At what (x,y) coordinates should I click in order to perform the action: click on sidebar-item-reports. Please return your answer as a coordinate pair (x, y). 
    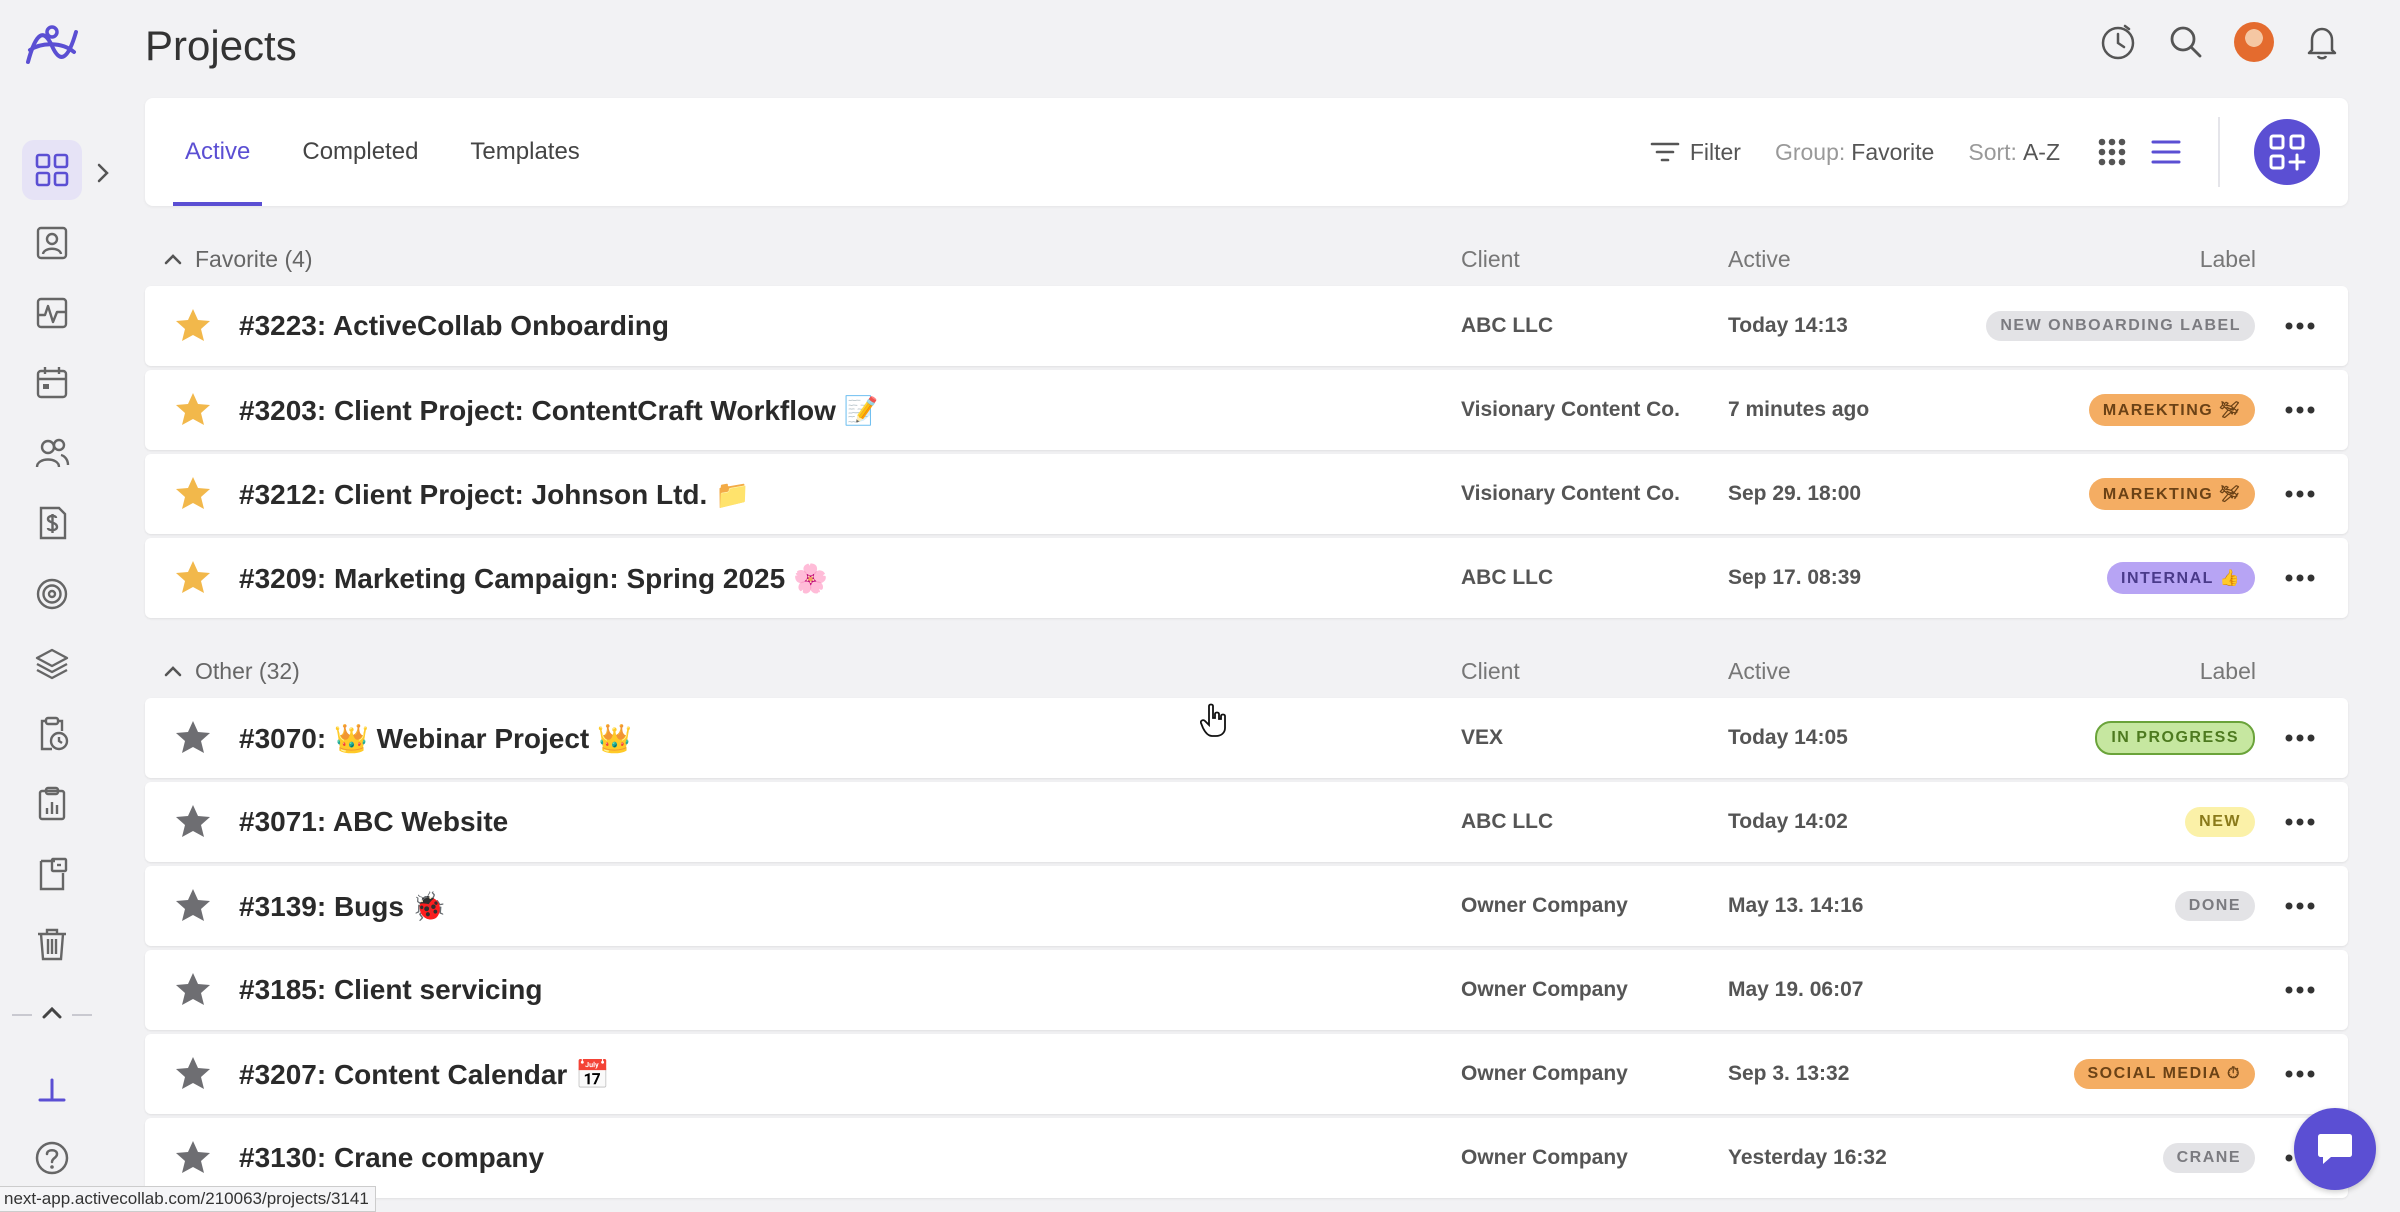
    Looking at the image, I should click on (52, 804).